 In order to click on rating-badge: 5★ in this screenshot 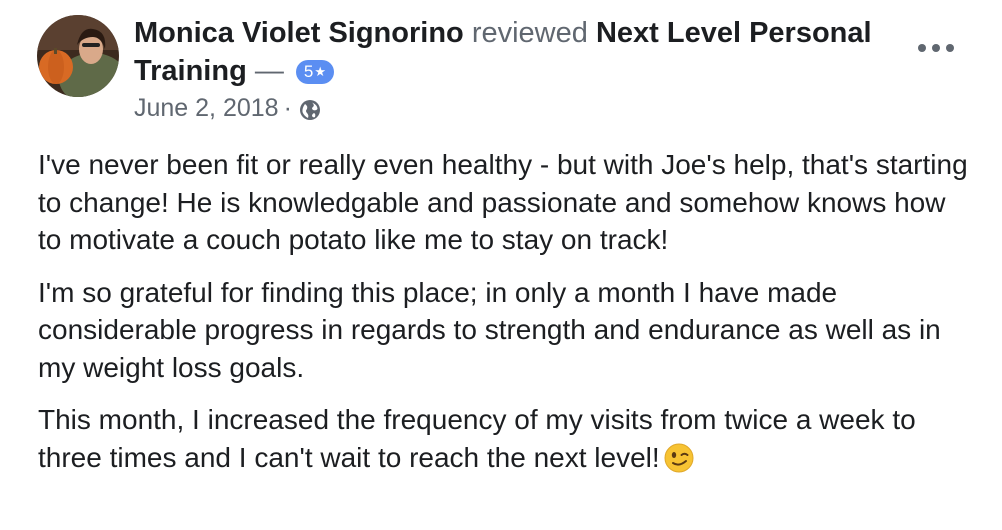, I will do `click(315, 72)`.